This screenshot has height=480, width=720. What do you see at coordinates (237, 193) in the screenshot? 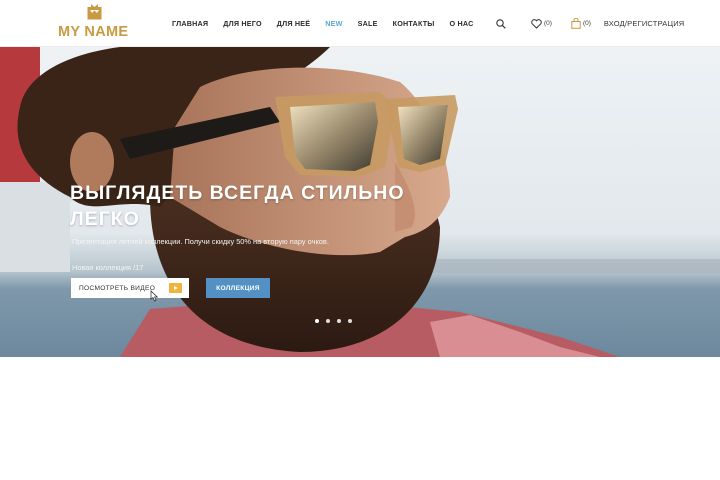
I see `hero-title-line-1: ВЫГЛЯДЕТЬ ВСЕГДА СТИЛЬНО` at bounding box center [237, 193].